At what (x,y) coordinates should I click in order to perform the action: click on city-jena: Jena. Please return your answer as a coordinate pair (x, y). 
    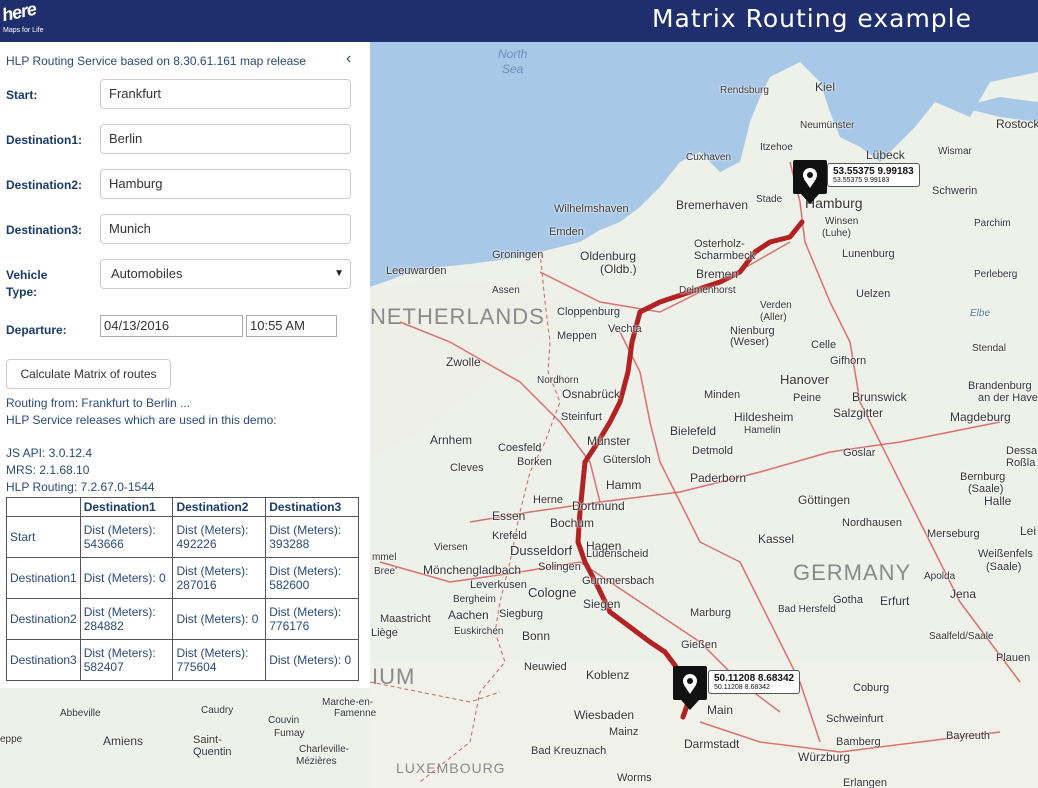
    Looking at the image, I should click on (963, 594).